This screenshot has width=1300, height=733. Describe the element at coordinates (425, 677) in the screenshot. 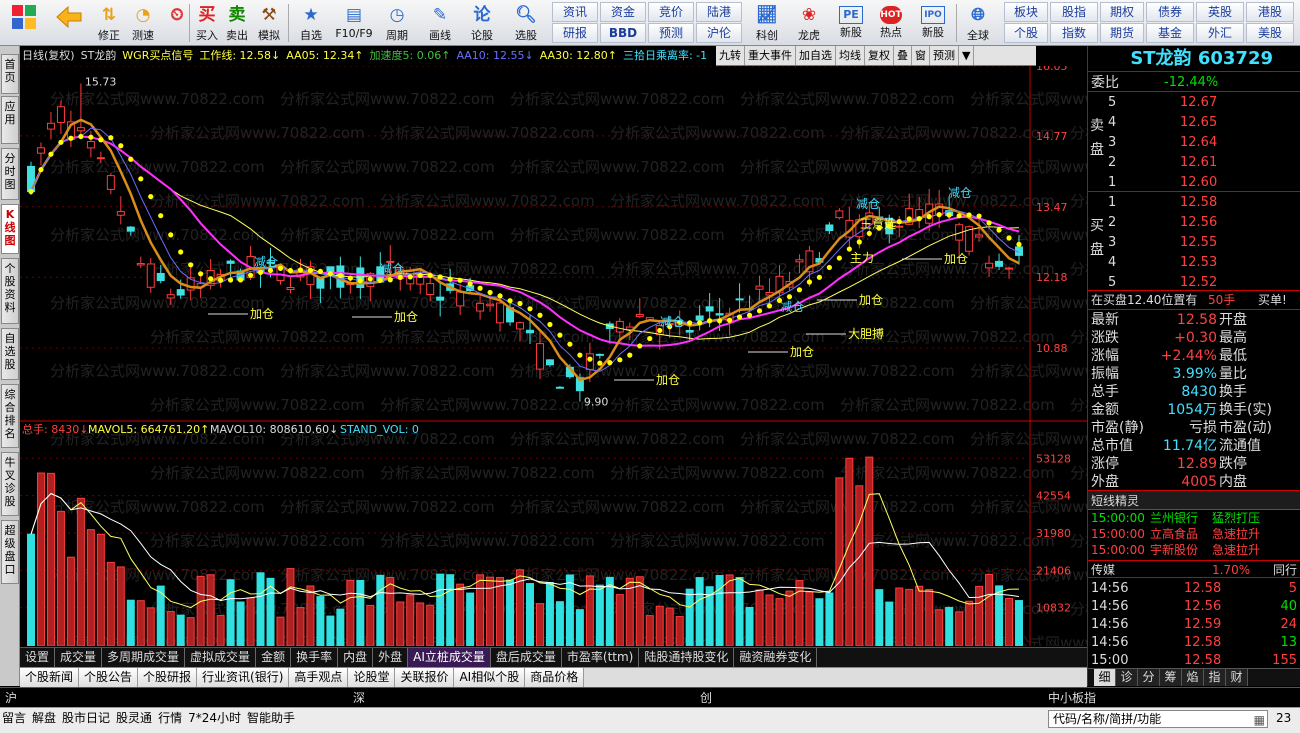

I see `info-tab: 关联报价` at that location.